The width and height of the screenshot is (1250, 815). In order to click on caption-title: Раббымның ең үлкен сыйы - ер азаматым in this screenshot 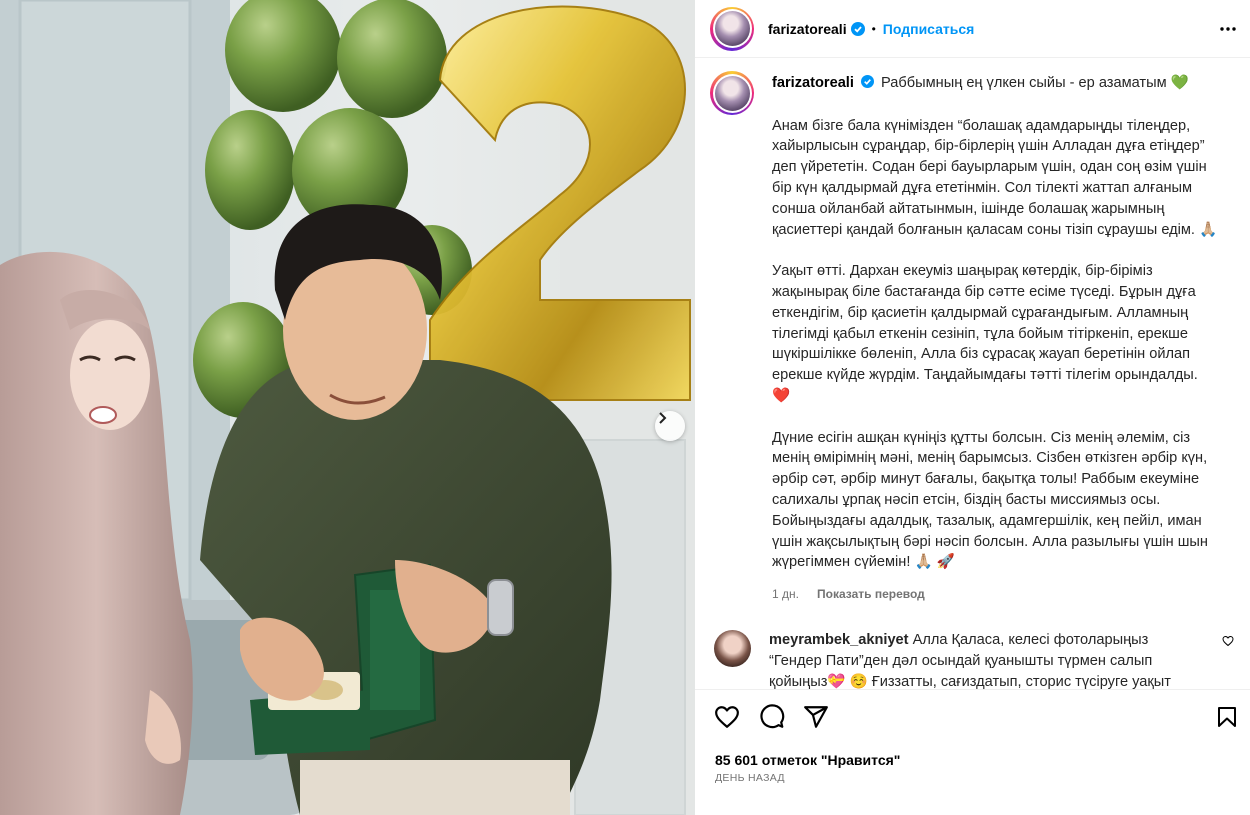, I will do `click(1024, 83)`.